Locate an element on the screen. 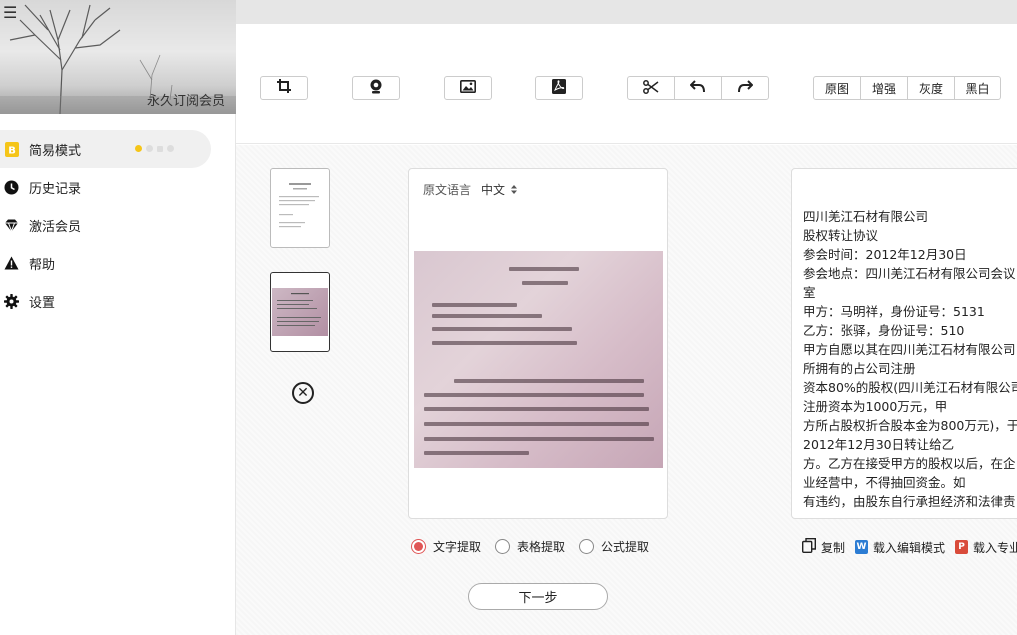  radio-label: 公式提取 is located at coordinates (625, 547).